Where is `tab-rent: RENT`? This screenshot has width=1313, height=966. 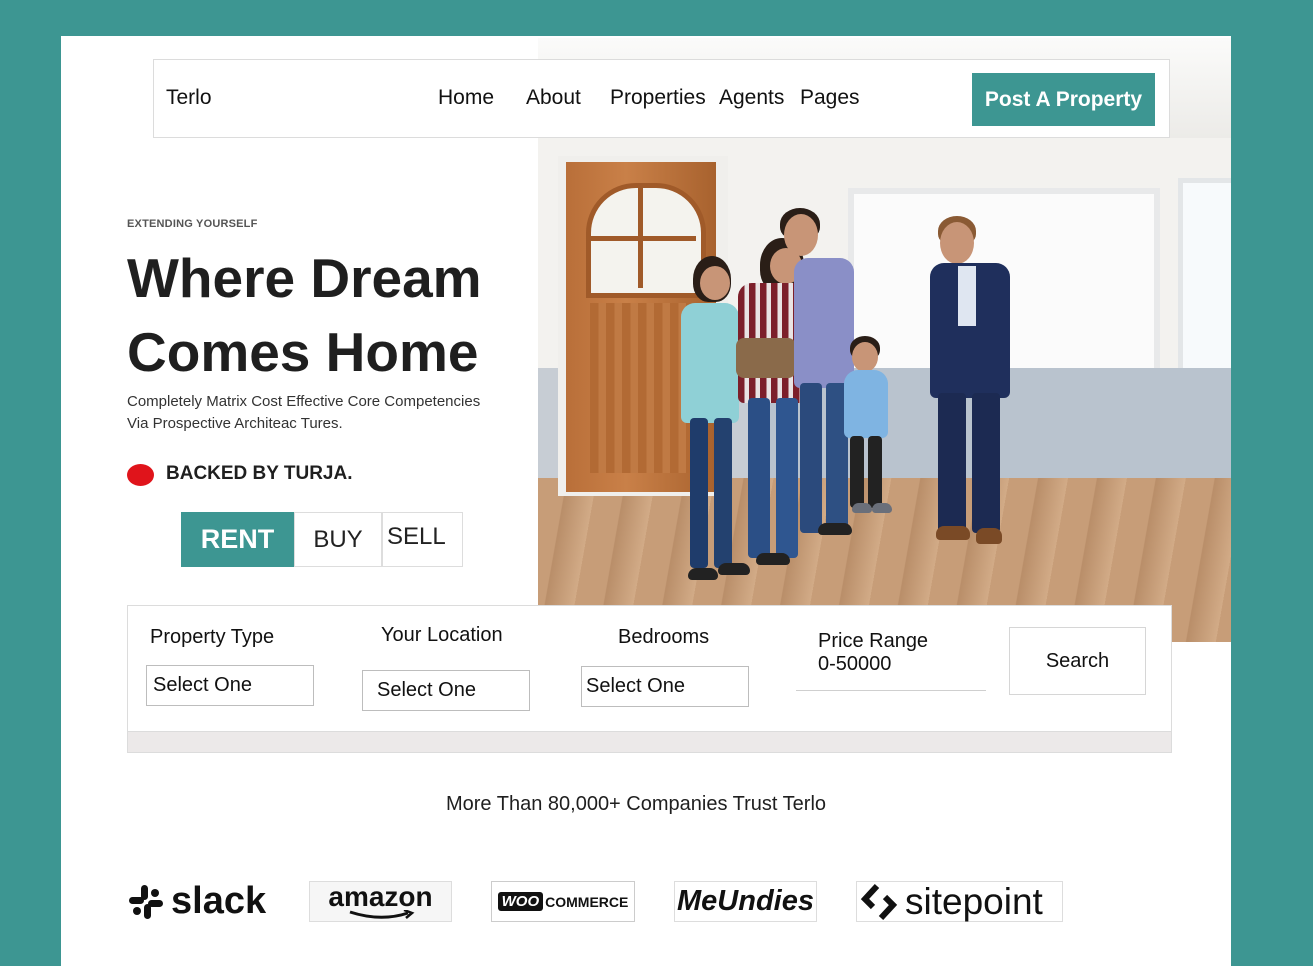
tab-rent: RENT is located at coordinates (237, 539).